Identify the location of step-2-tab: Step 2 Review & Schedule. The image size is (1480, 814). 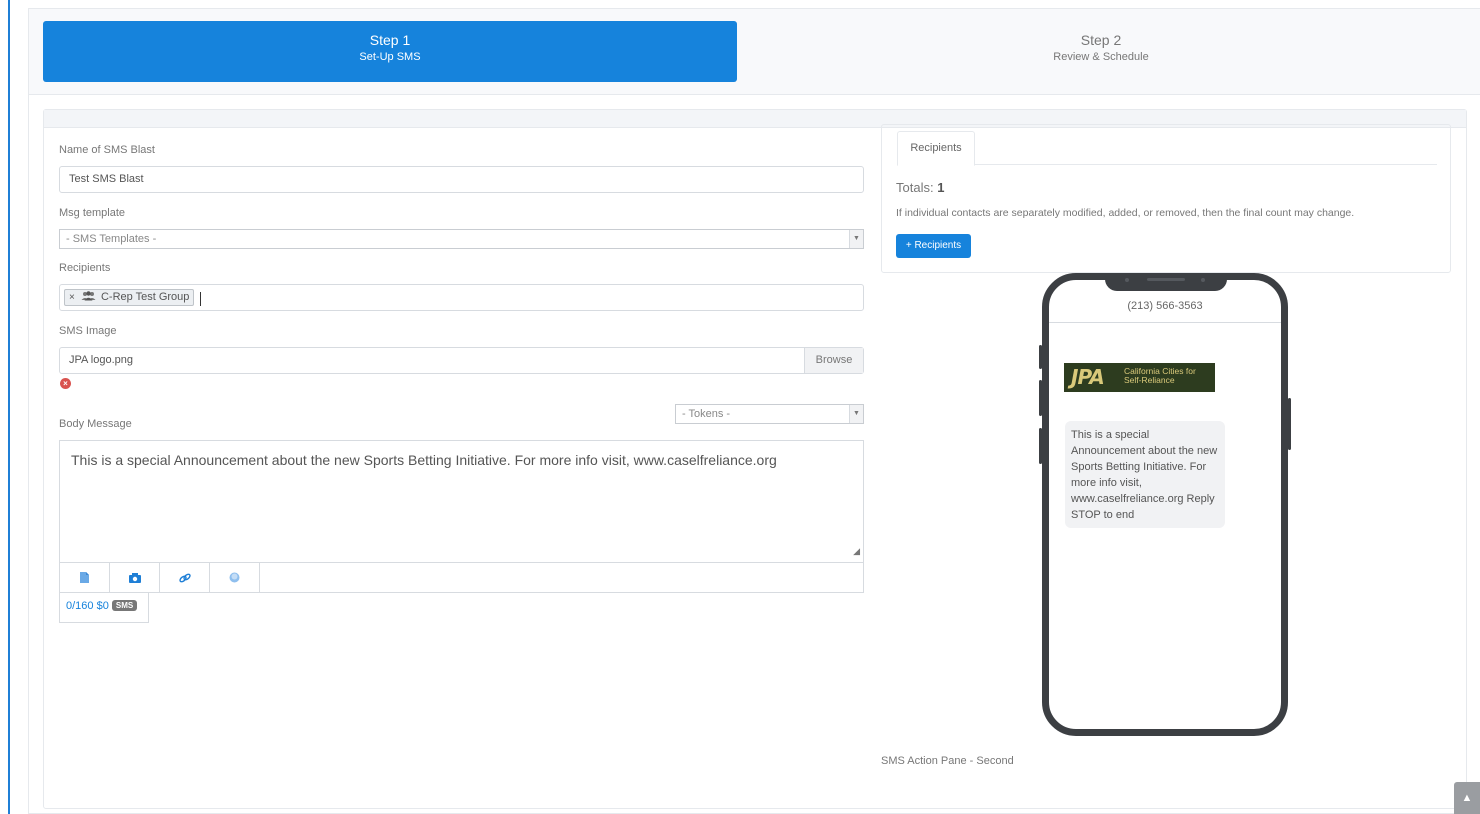
(1101, 51).